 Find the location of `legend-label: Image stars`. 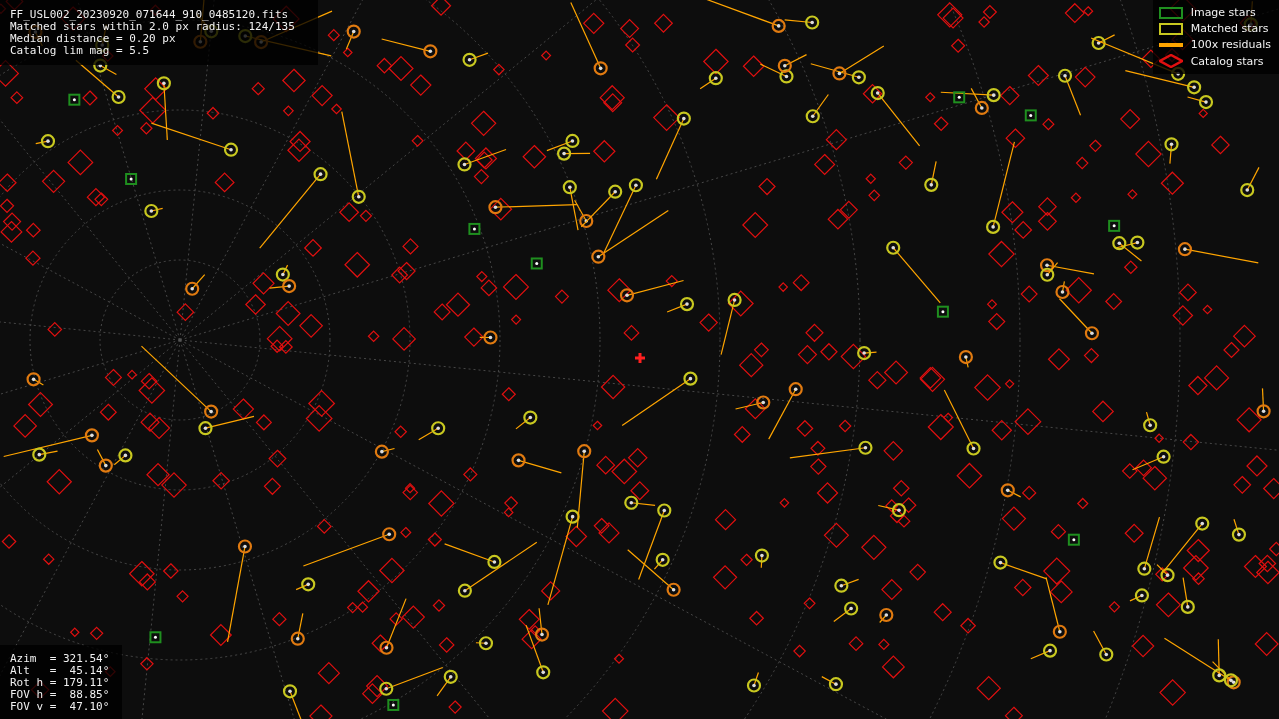

legend-label: Image stars is located at coordinates (1223, 12).